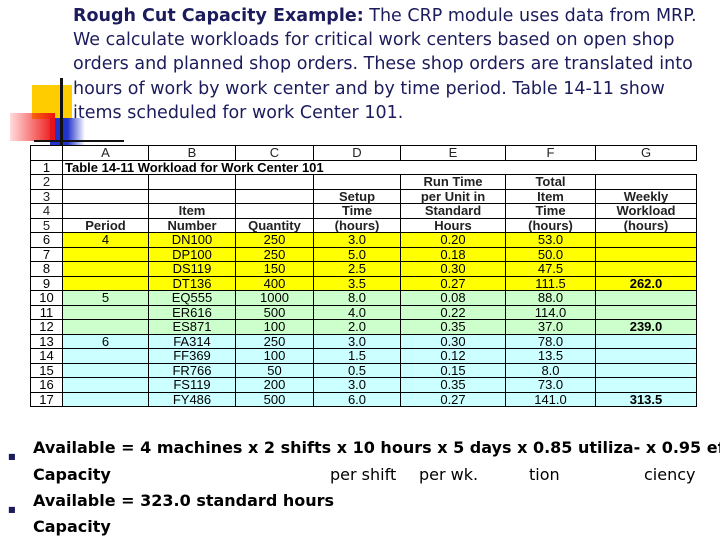  I want to click on row-number: 12, so click(46, 327).